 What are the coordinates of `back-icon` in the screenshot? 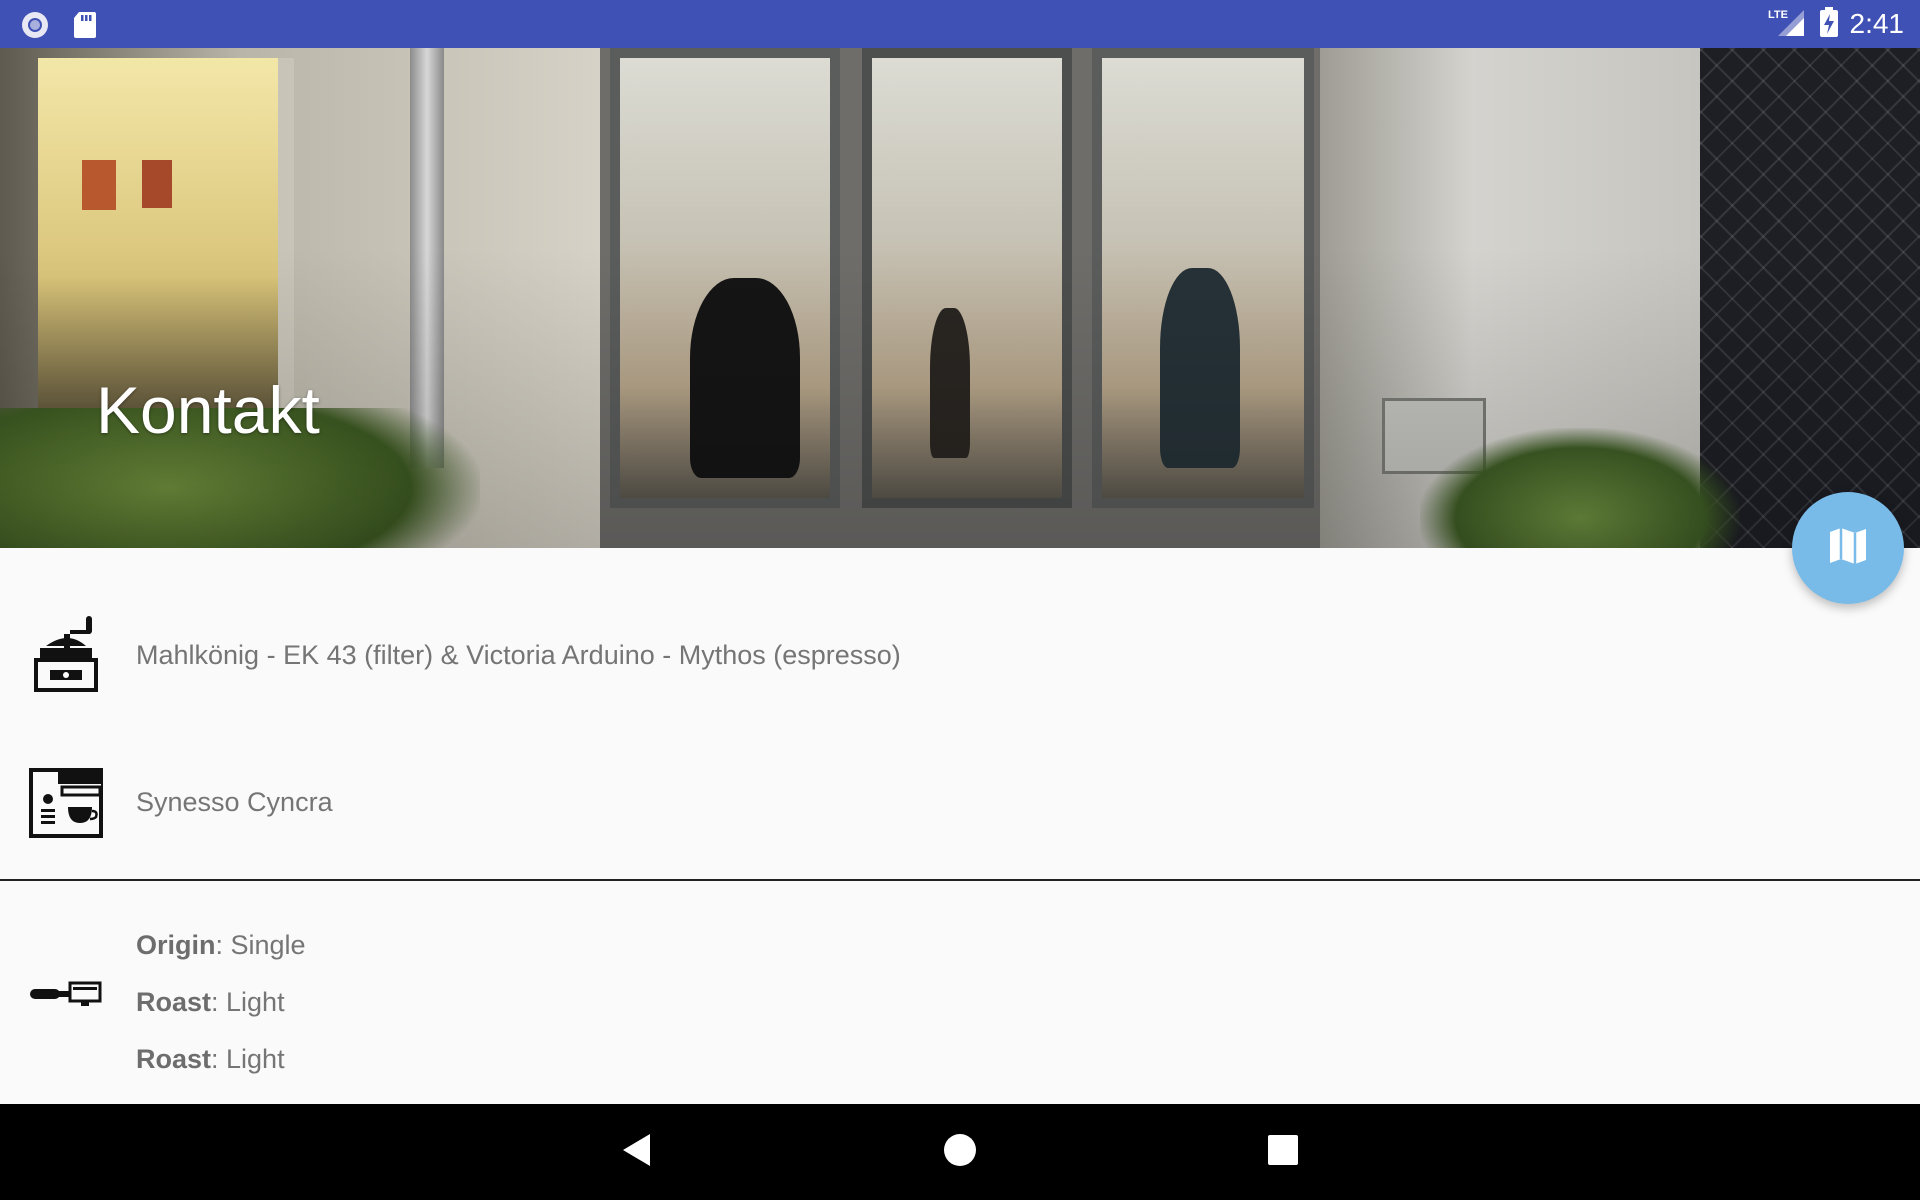 It's located at (637, 1152).